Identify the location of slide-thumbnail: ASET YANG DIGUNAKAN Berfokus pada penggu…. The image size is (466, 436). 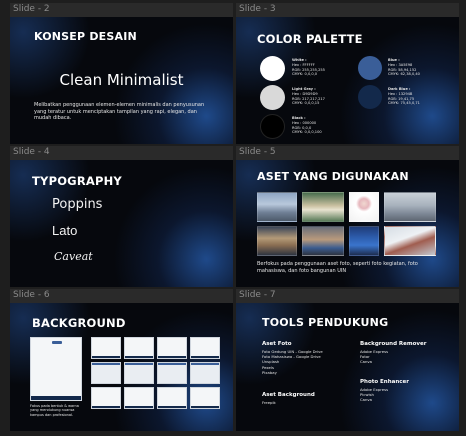
(347, 223).